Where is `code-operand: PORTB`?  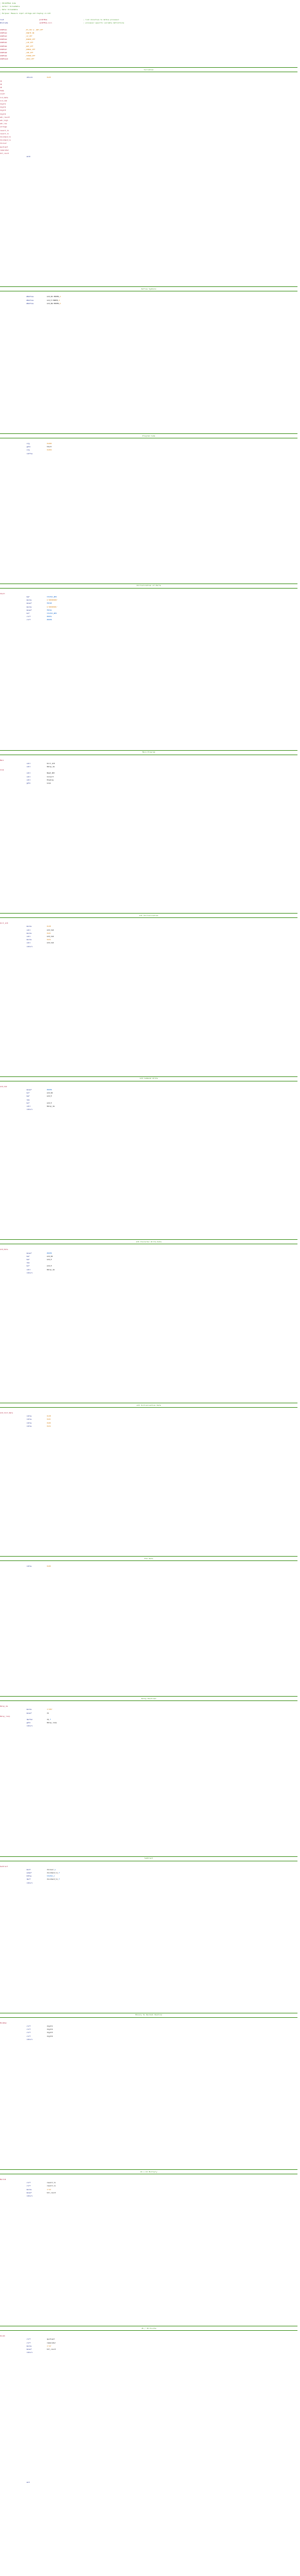 code-operand: PORTB is located at coordinates (50, 620).